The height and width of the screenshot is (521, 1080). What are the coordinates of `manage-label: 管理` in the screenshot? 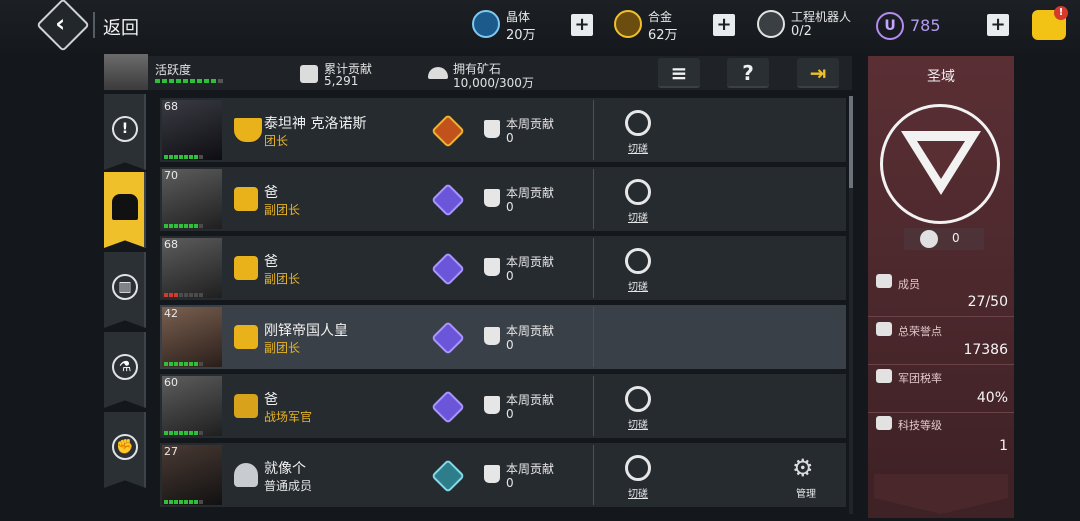 It's located at (806, 494).